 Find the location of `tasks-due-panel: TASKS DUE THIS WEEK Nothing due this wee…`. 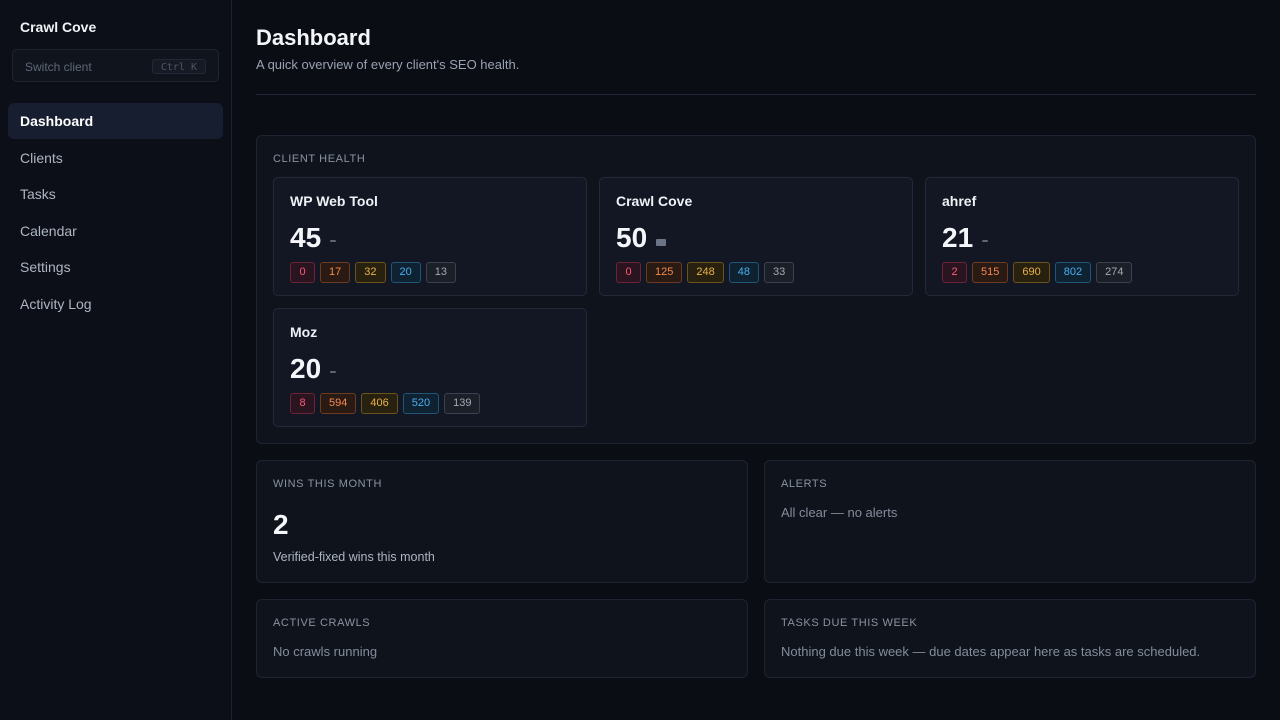

tasks-due-panel: TASKS DUE THIS WEEK Nothing due this wee… is located at coordinates (1010, 638).